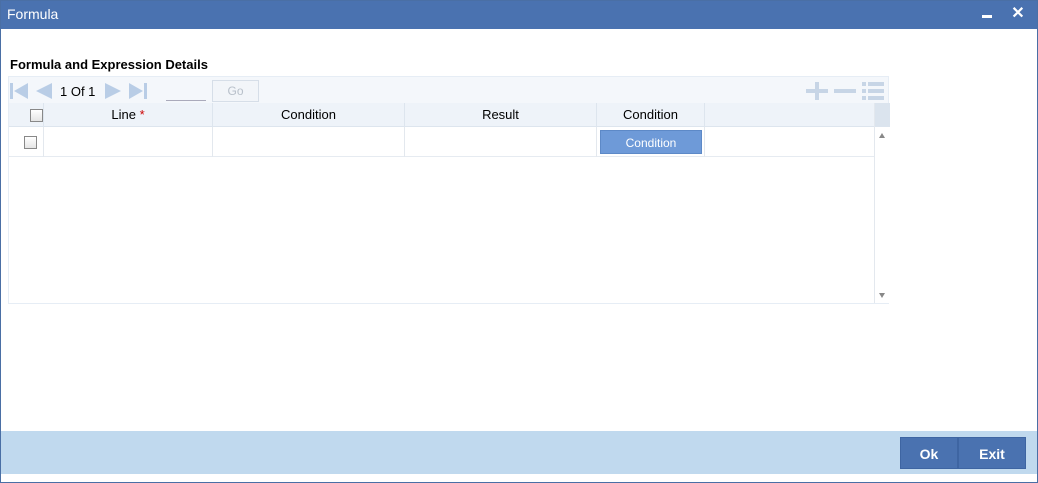 This screenshot has height=483, width=1038. I want to click on column-header-condition: Condition, so click(309, 115).